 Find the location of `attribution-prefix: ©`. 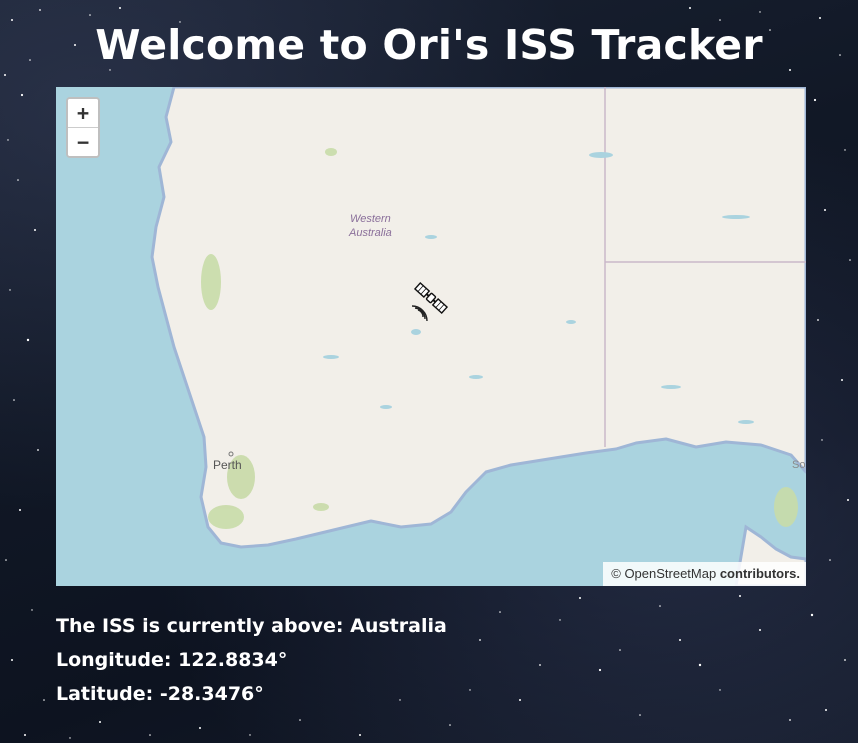

attribution-prefix: © is located at coordinates (618, 573).